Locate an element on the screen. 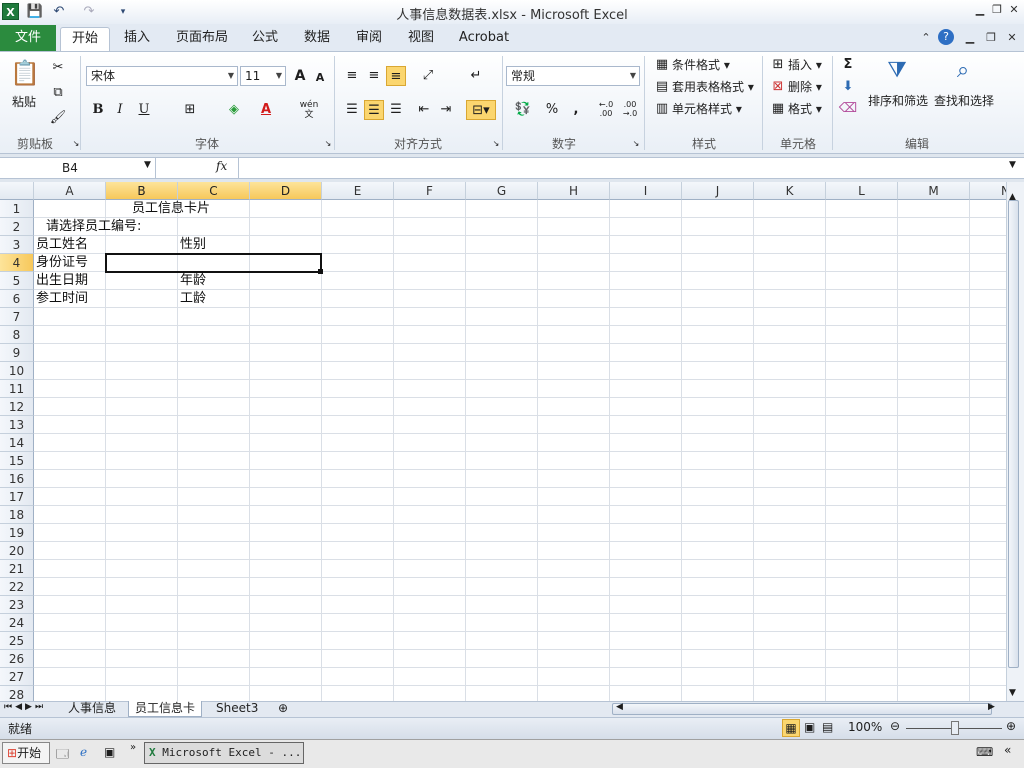 Image resolution: width=1024 pixels, height=768 pixels. row-header-2: 2 is located at coordinates (17, 227).